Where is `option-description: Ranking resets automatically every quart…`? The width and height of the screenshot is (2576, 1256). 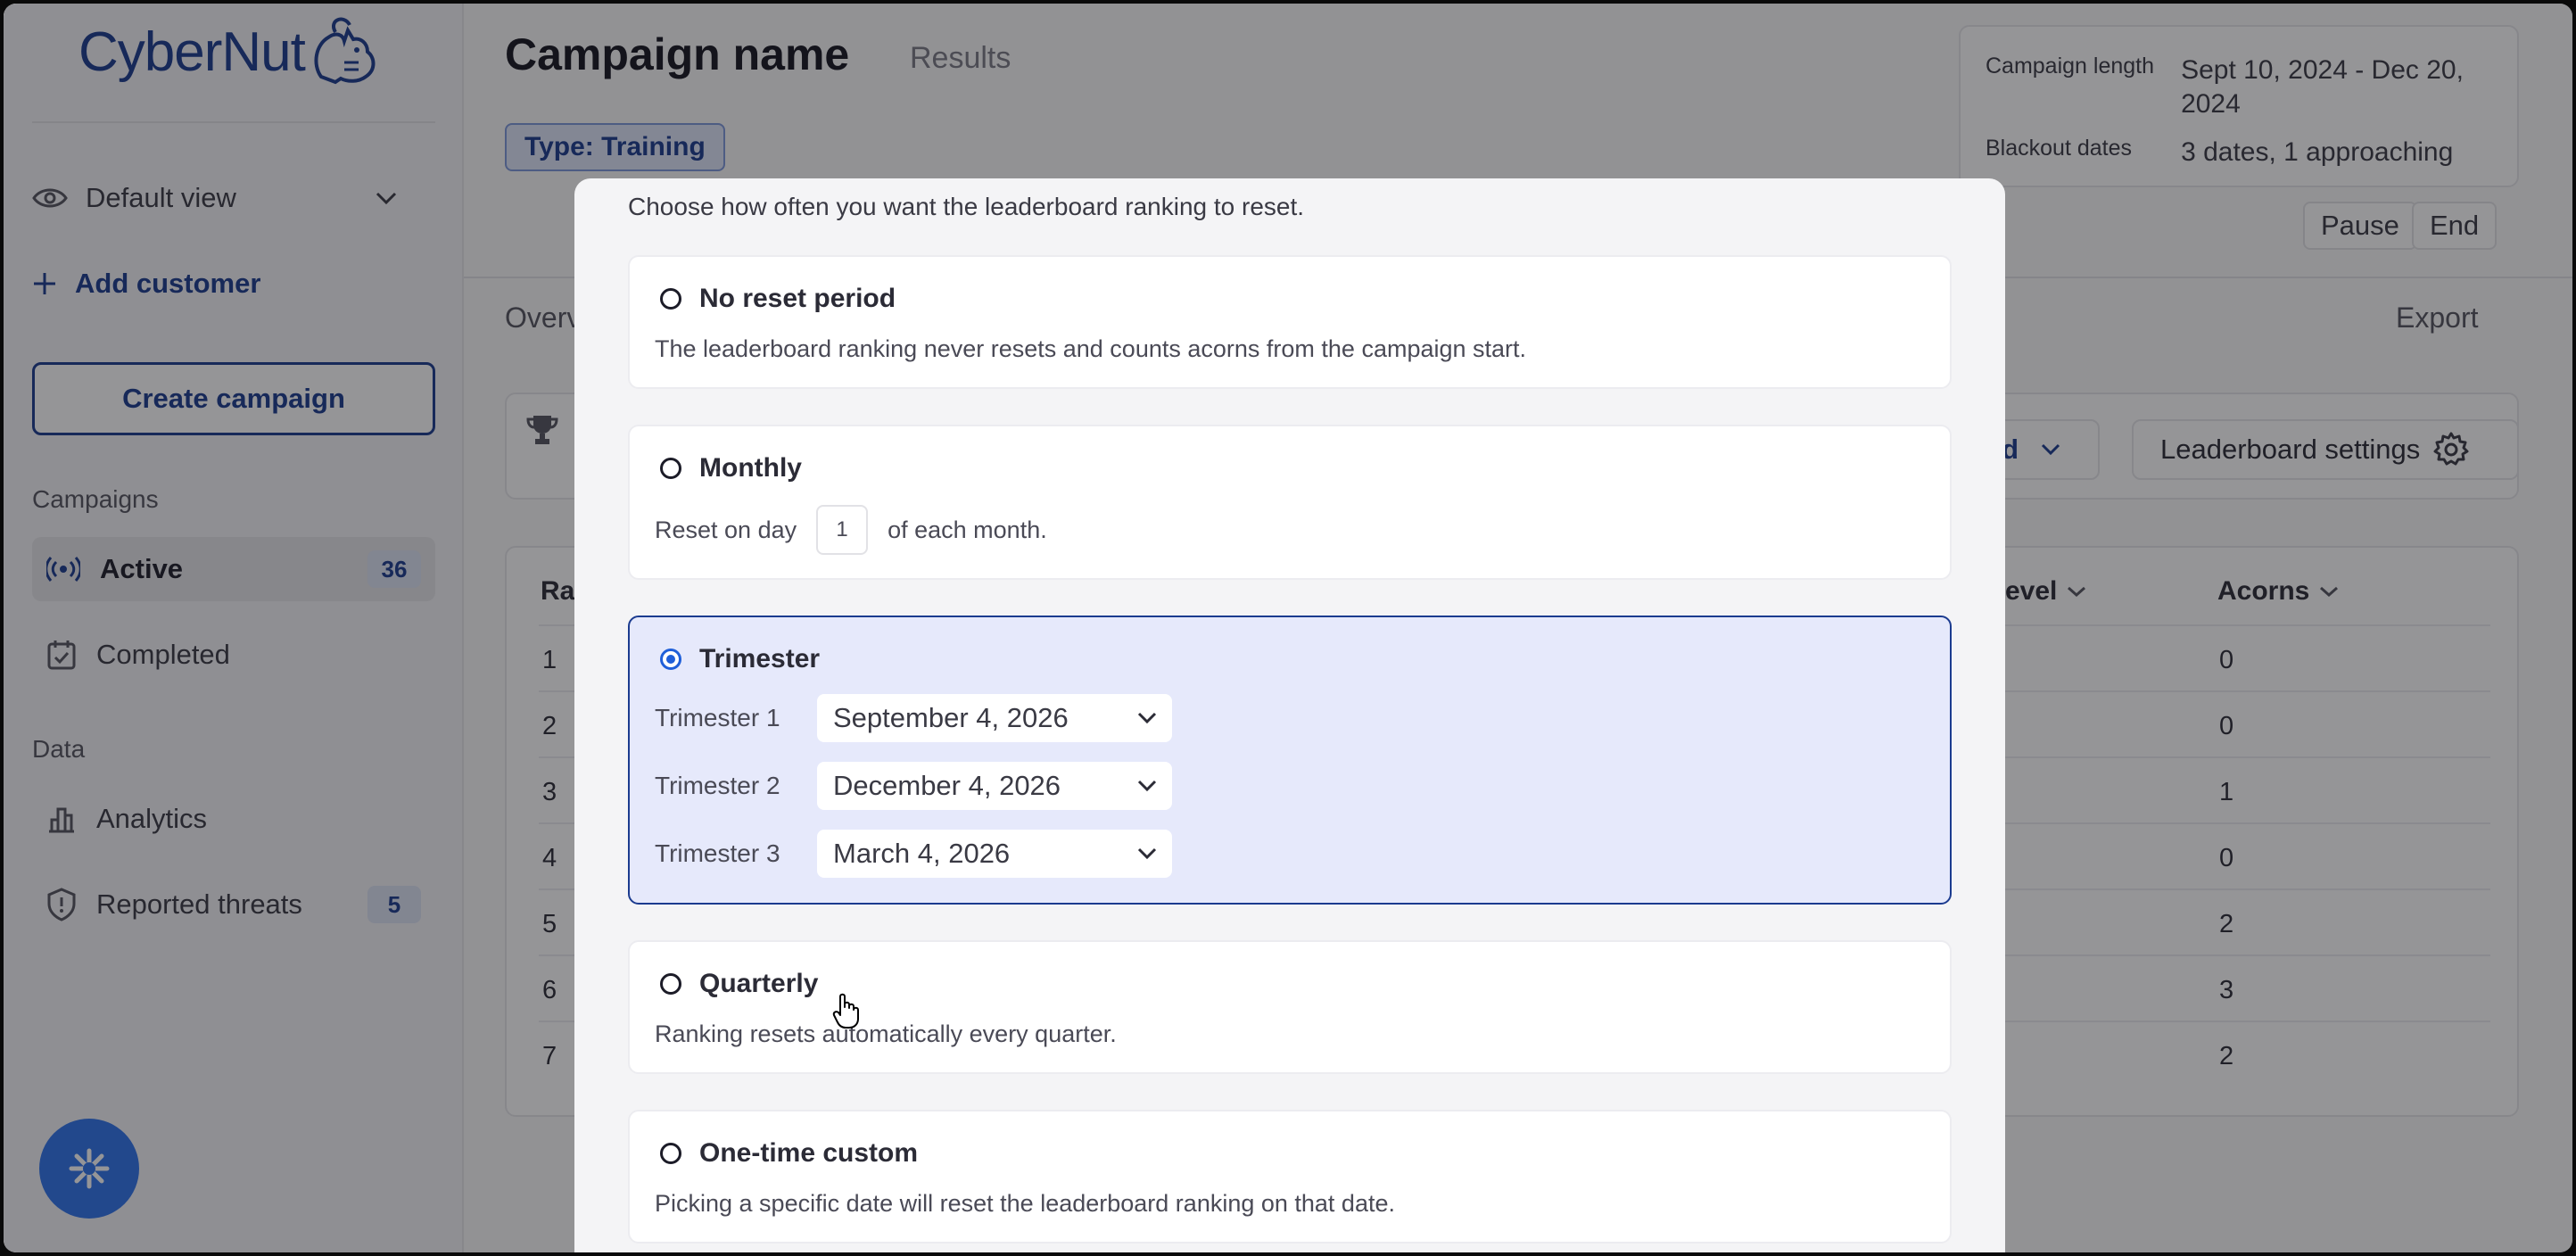 option-description: Ranking resets automatically every quart… is located at coordinates (886, 1033).